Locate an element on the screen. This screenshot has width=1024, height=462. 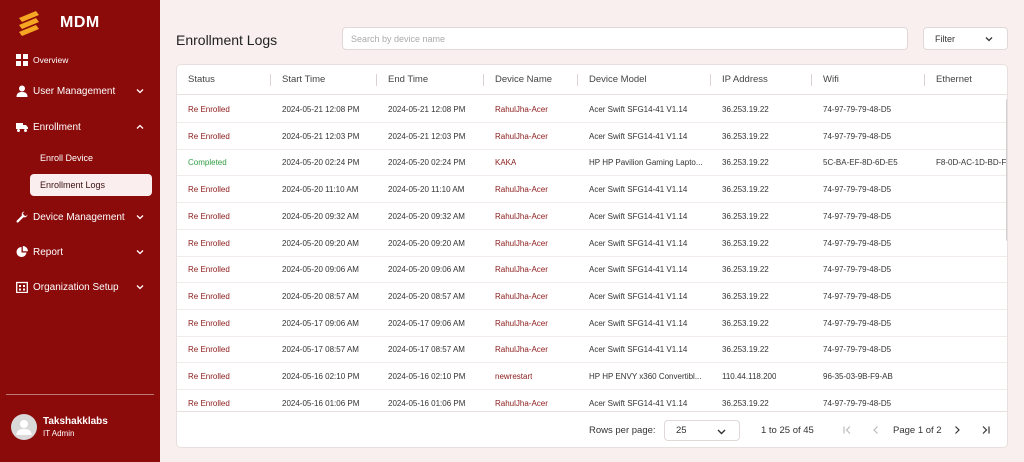
column-header-ip-address: IP Address is located at coordinates (745, 80).